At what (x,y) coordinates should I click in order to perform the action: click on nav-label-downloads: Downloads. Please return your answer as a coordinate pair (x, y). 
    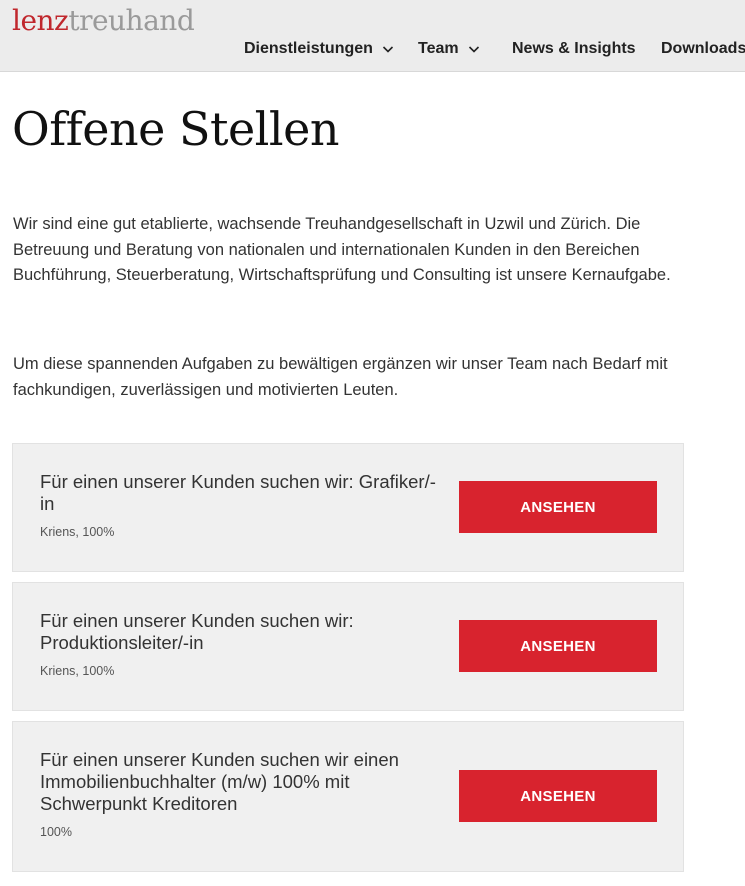
    Looking at the image, I should click on (703, 48).